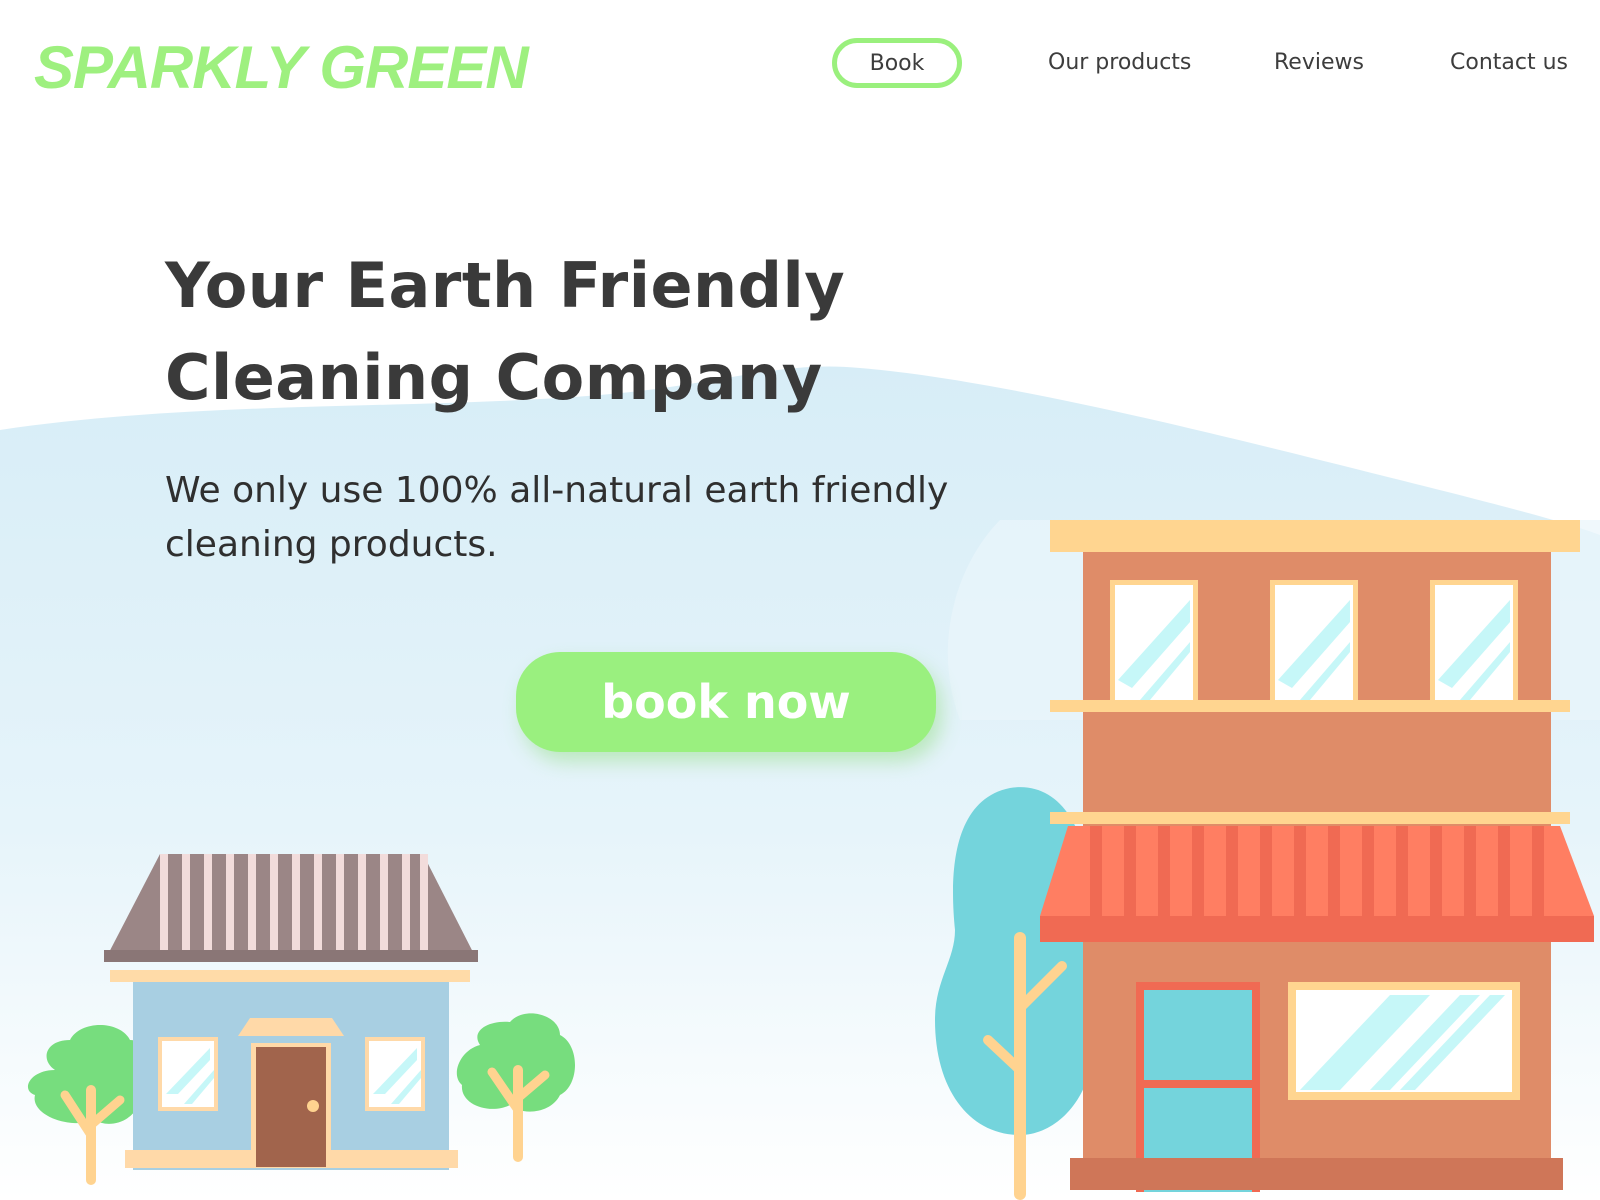 The image size is (1600, 1200). I want to click on small-house-tree-icon, so click(515, 1087).